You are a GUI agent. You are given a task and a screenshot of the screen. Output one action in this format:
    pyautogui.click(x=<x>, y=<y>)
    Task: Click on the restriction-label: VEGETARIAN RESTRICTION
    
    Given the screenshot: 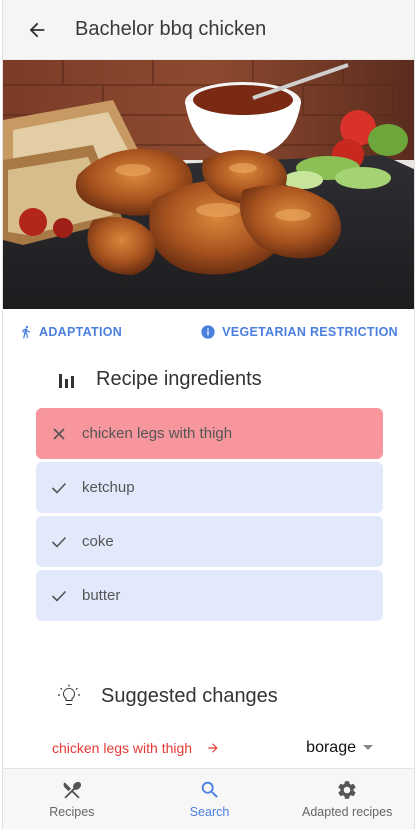 What is the action you would take?
    pyautogui.click(x=310, y=332)
    